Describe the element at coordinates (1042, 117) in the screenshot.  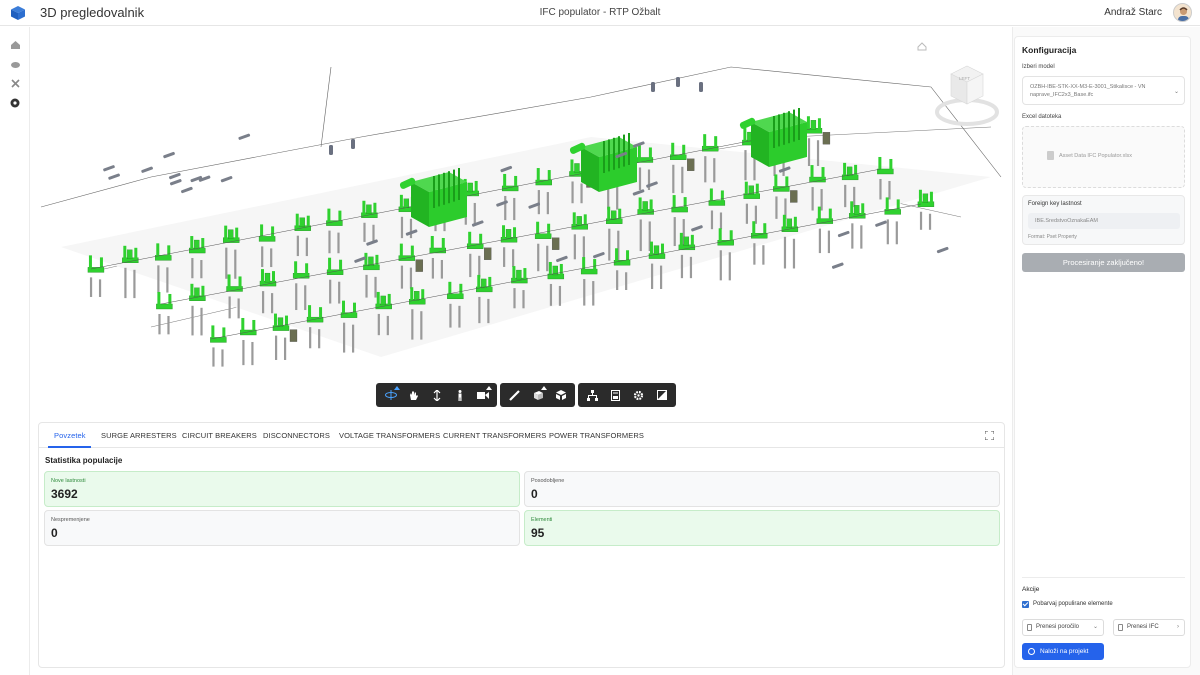
I see `excel-label: Excel datoteka` at that location.